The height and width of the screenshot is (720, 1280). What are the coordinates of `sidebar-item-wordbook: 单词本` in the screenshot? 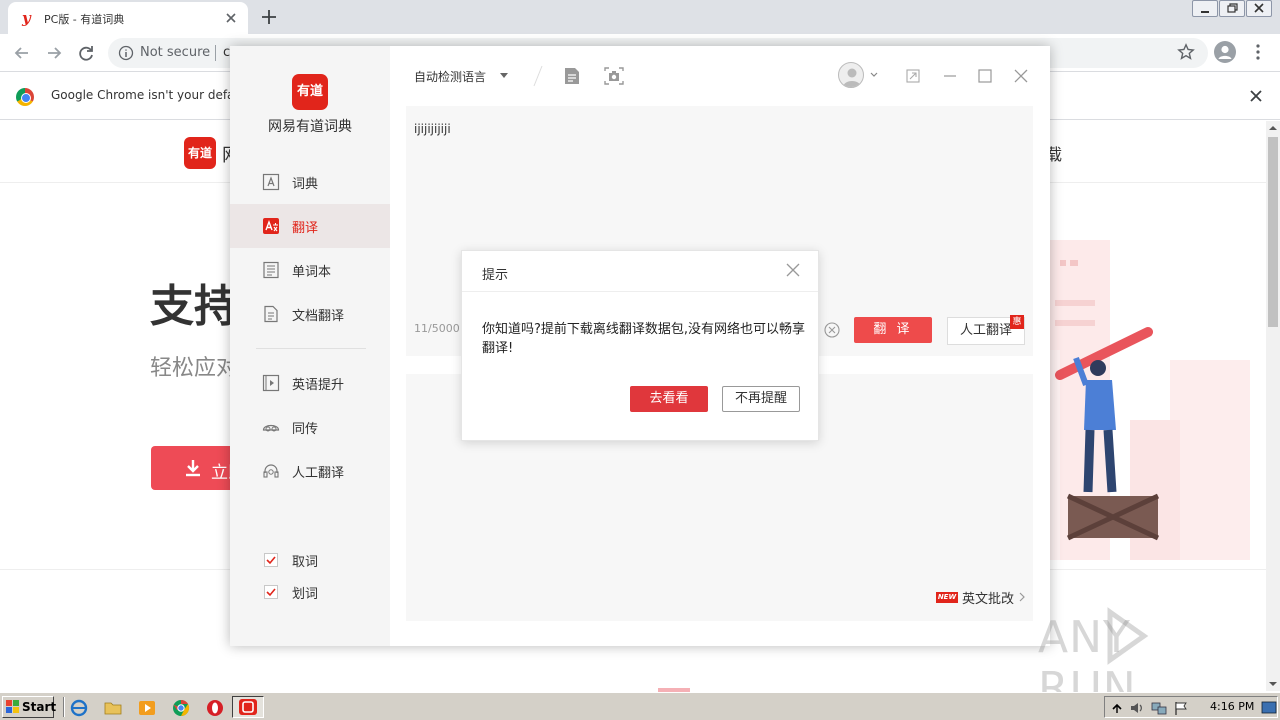 It's located at (310, 270).